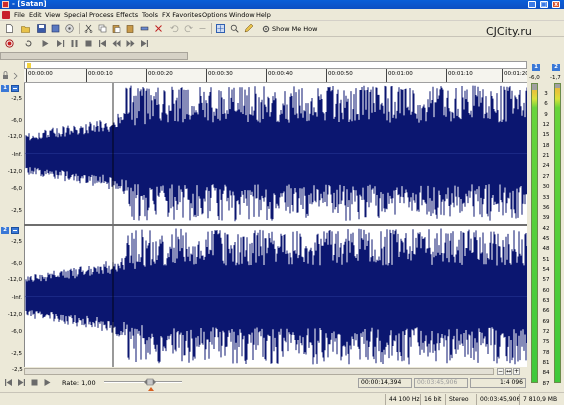 This screenshot has height=405, width=564. What do you see at coordinates (12, 296) in the screenshot?
I see `channel-2-scale: 2 -2,5 -6,0 -12,0 -Inf. -12,0 -6,0 -2,5` at bounding box center [12, 296].